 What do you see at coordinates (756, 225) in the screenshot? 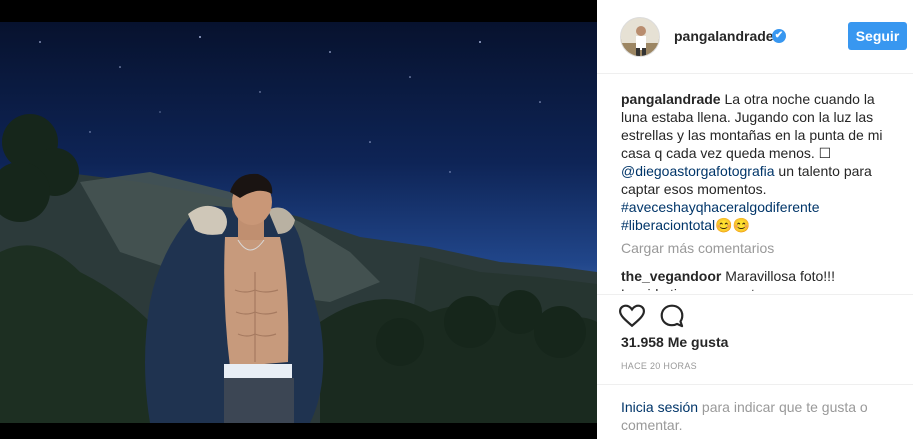
I see `hashtag-link: #liberaciontotal😊😊` at bounding box center [756, 225].